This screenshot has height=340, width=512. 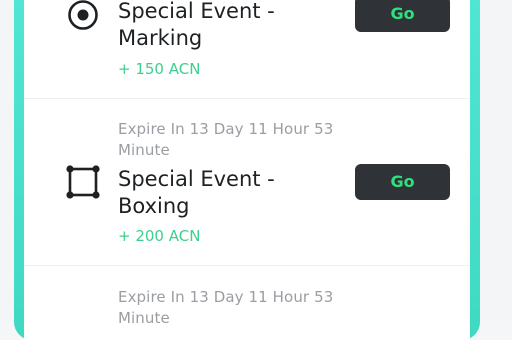 What do you see at coordinates (83, 182) in the screenshot?
I see `bounding-box-icon` at bounding box center [83, 182].